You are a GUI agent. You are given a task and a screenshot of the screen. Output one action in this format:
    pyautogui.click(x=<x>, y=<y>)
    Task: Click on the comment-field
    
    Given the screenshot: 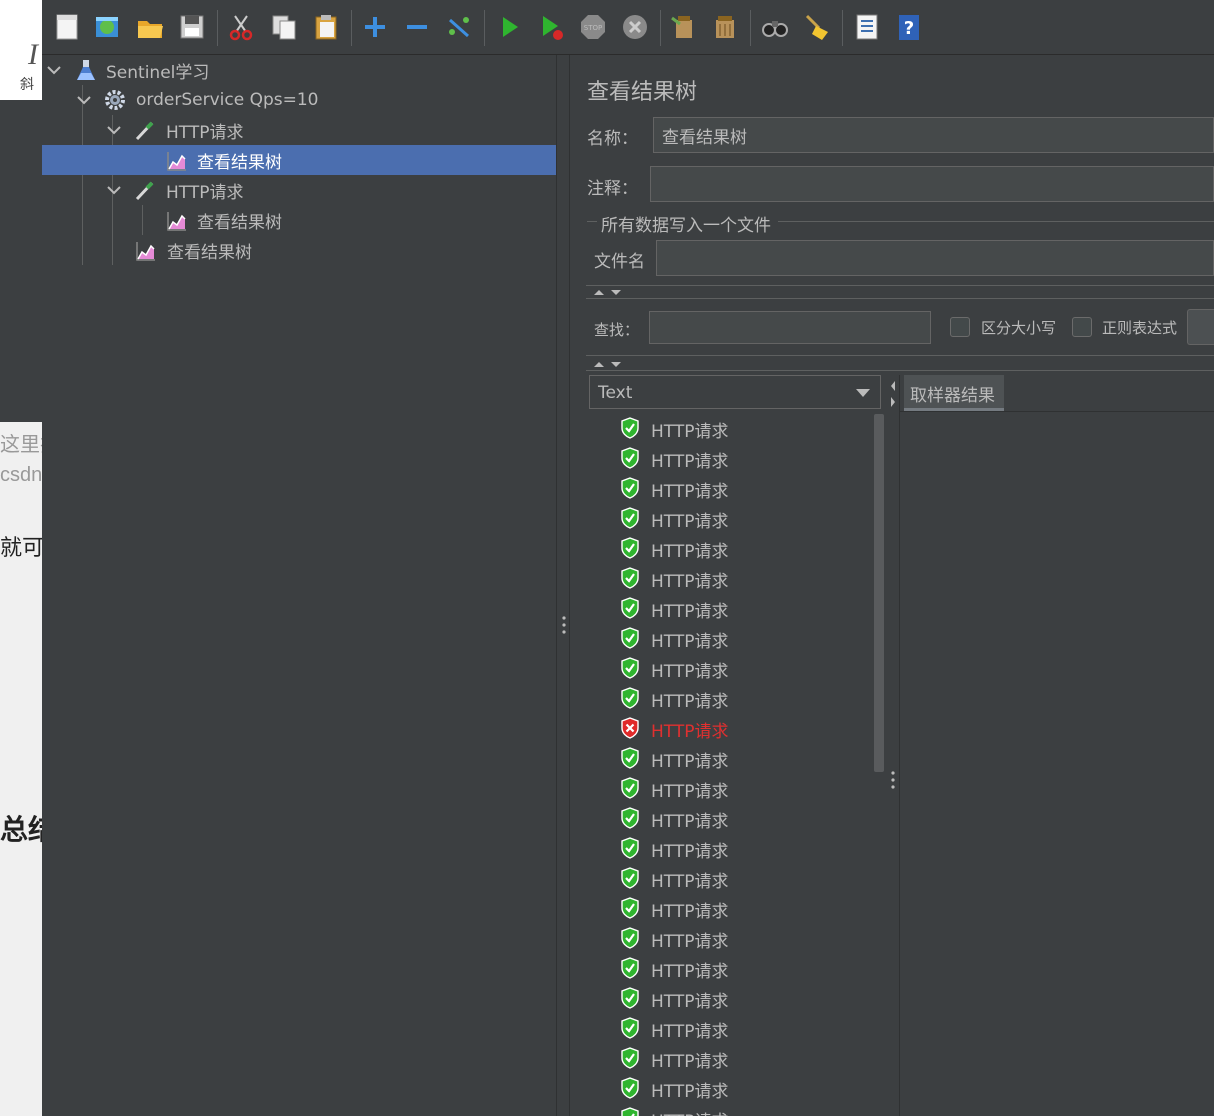 What is the action you would take?
    pyautogui.click(x=932, y=184)
    